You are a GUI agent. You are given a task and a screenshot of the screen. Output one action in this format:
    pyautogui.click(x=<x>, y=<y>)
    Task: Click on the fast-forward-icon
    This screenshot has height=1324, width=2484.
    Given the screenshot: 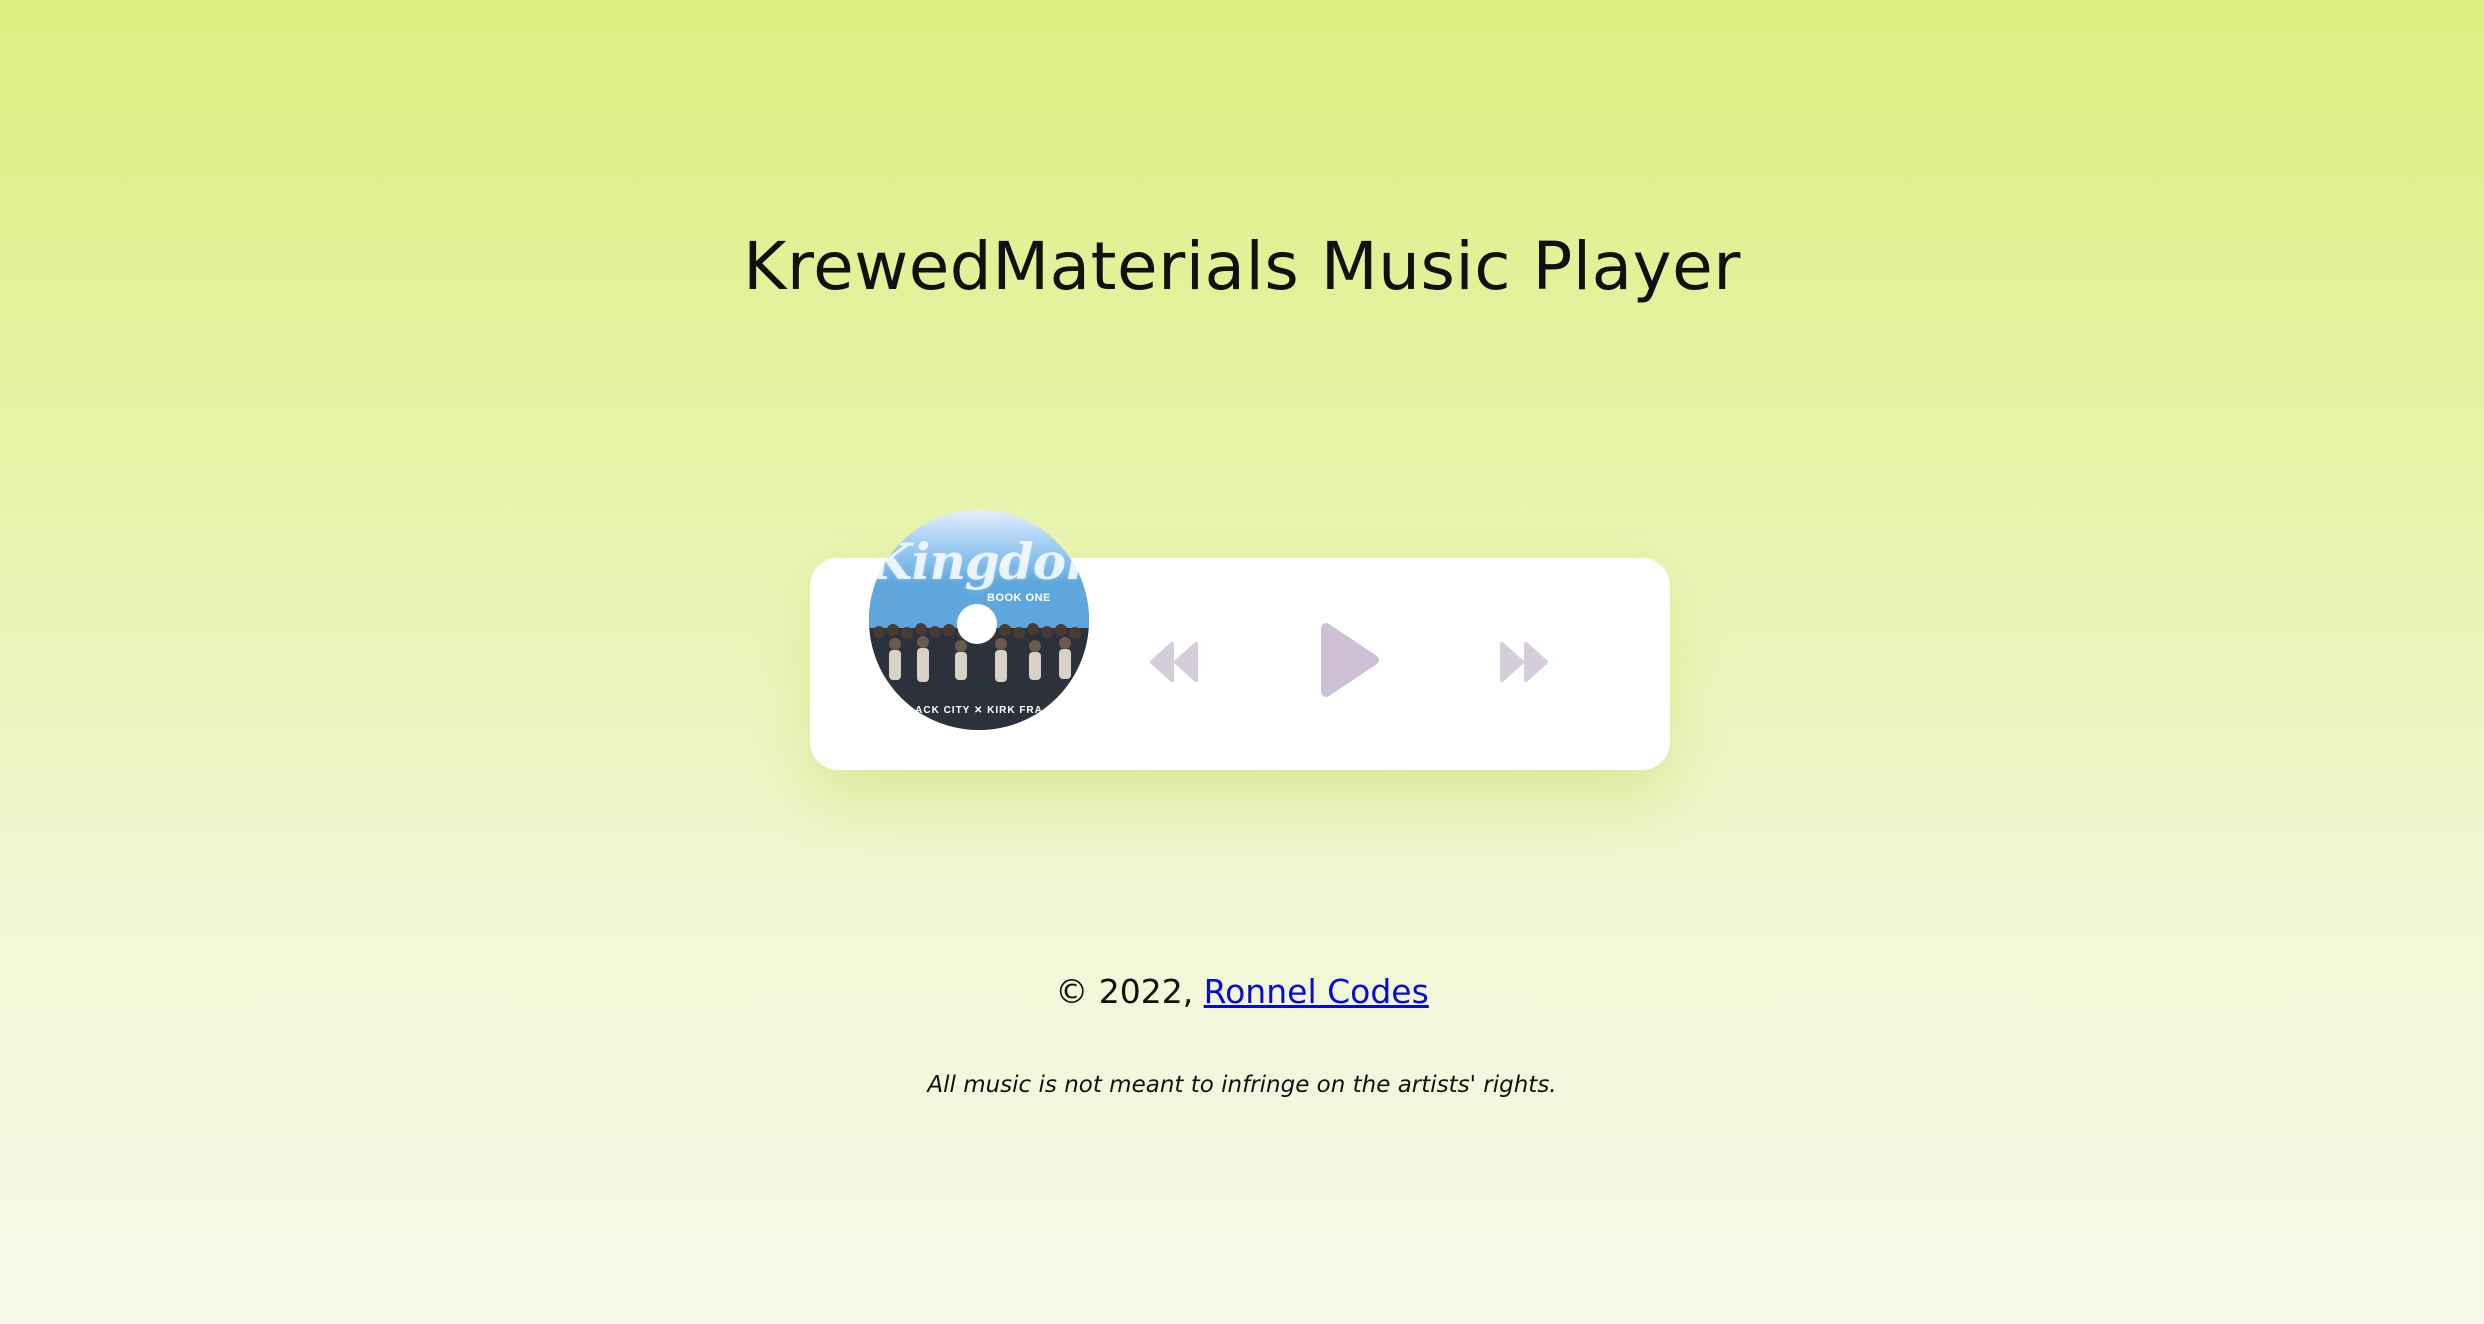 What is the action you would take?
    pyautogui.click(x=1524, y=662)
    